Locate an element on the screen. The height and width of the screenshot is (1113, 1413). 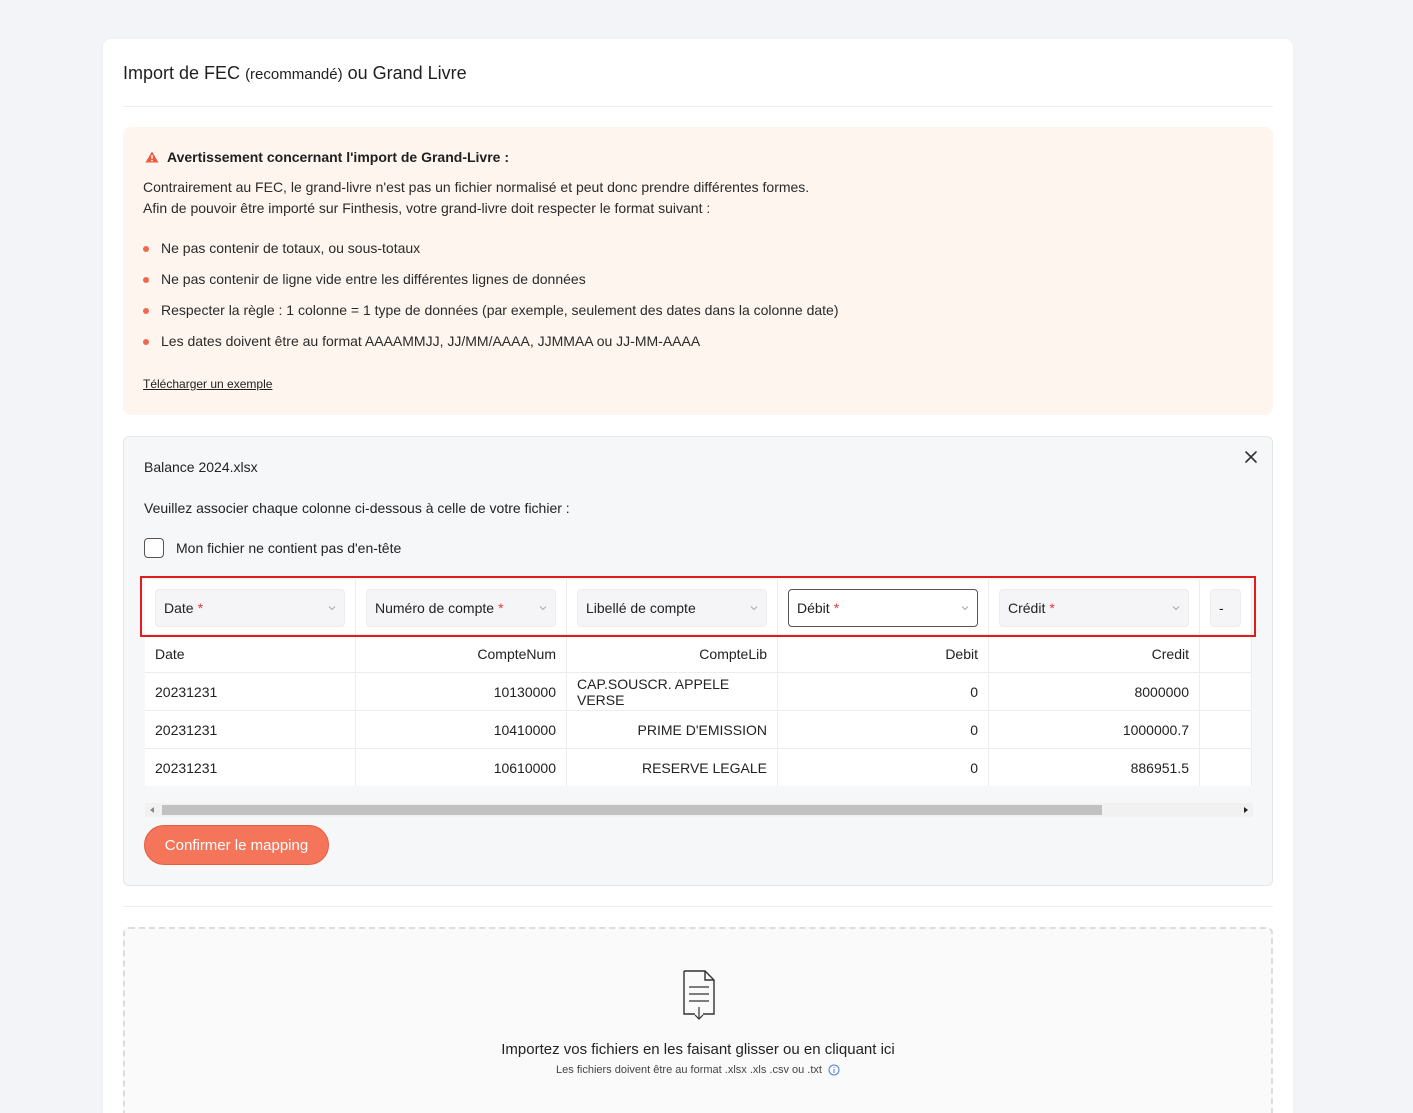
title-divider is located at coordinates (698, 106).